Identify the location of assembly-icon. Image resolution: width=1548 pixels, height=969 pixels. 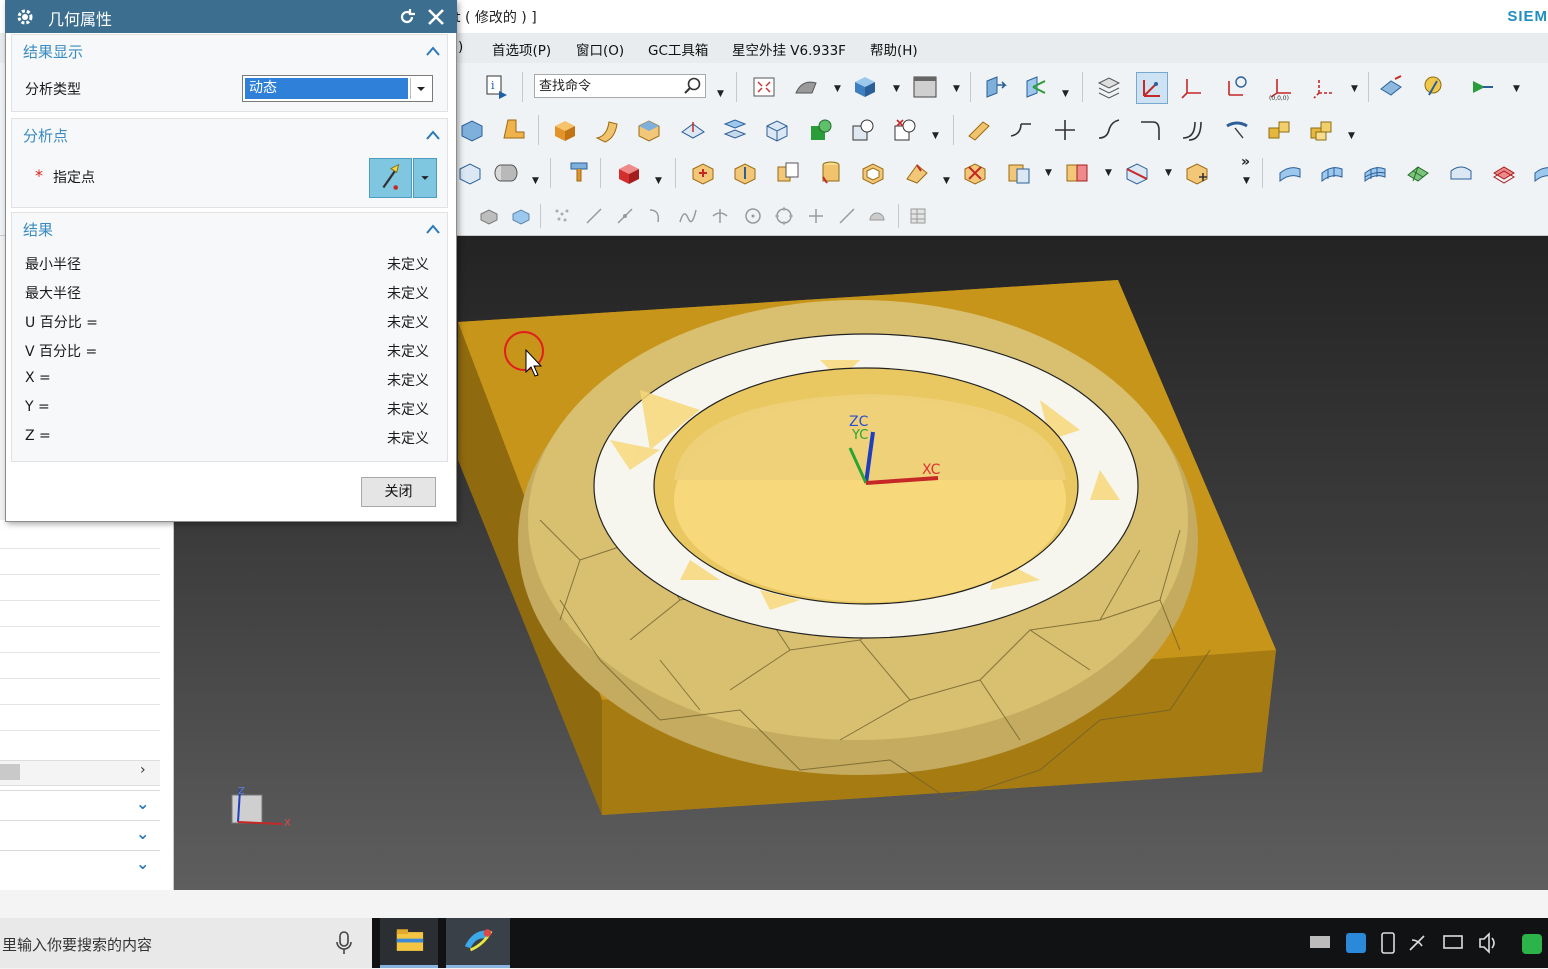
(1279, 130).